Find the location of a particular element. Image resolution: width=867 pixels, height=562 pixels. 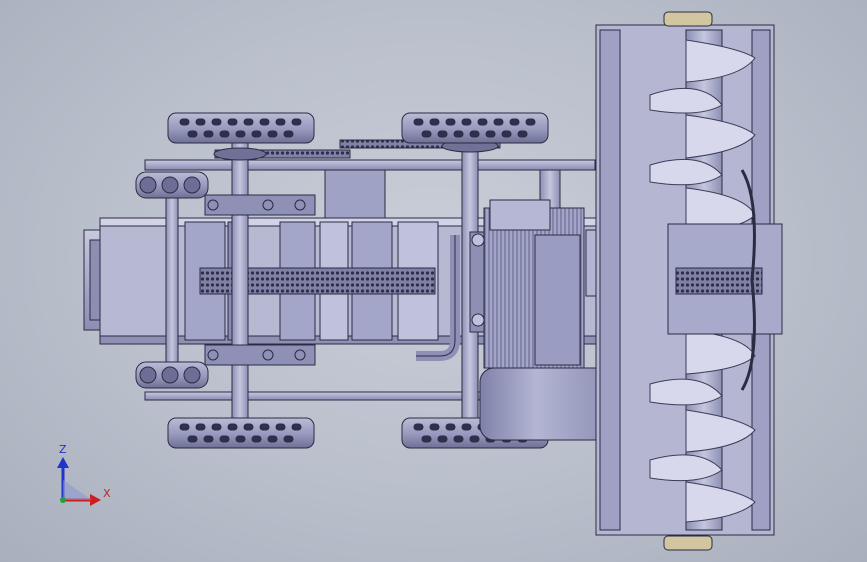

sprocket-rear is located at coordinates (240, 154).